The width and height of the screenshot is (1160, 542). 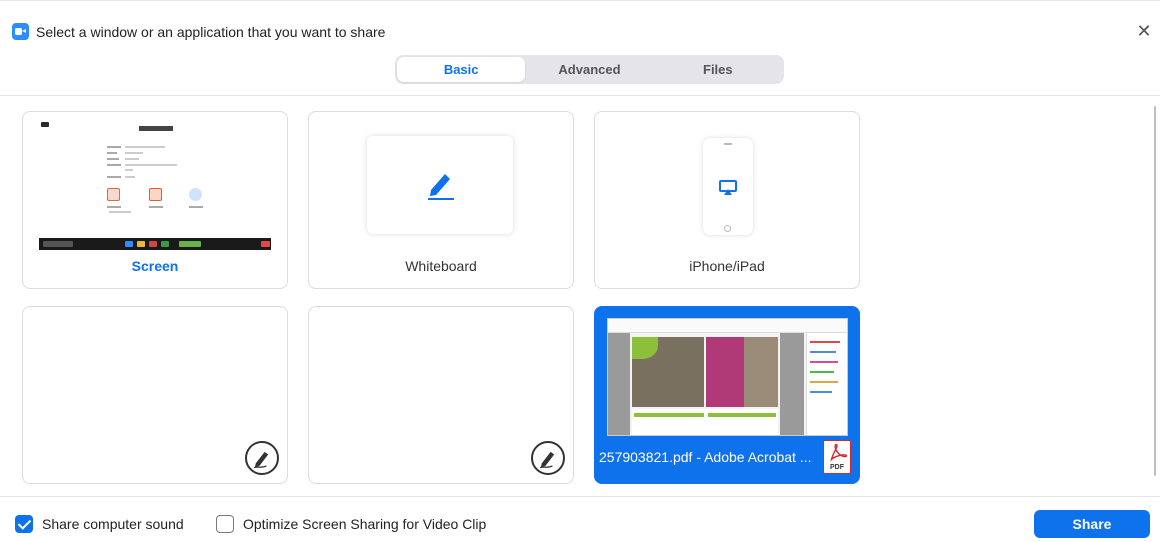 What do you see at coordinates (365, 524) in the screenshot?
I see `optimize-video-label: Optimize Screen Sharing for Video Clip` at bounding box center [365, 524].